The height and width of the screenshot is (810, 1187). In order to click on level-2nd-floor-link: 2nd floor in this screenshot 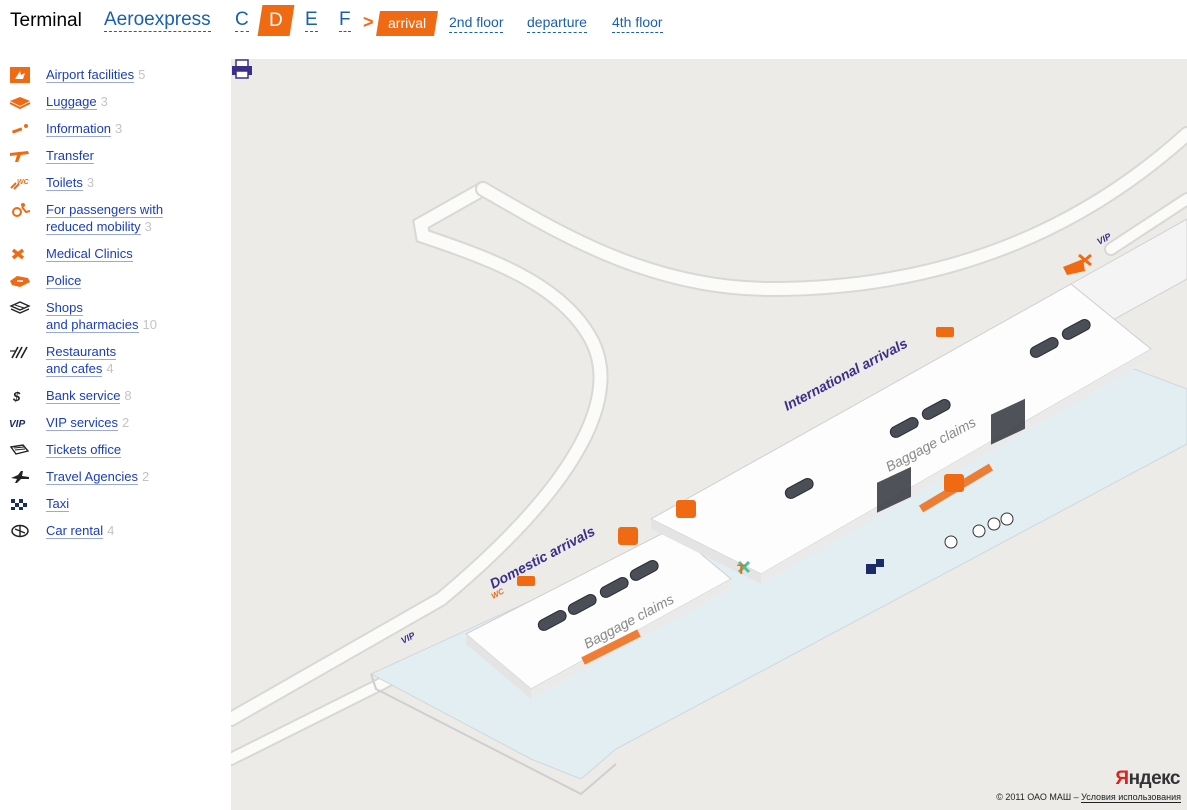, I will do `click(476, 22)`.